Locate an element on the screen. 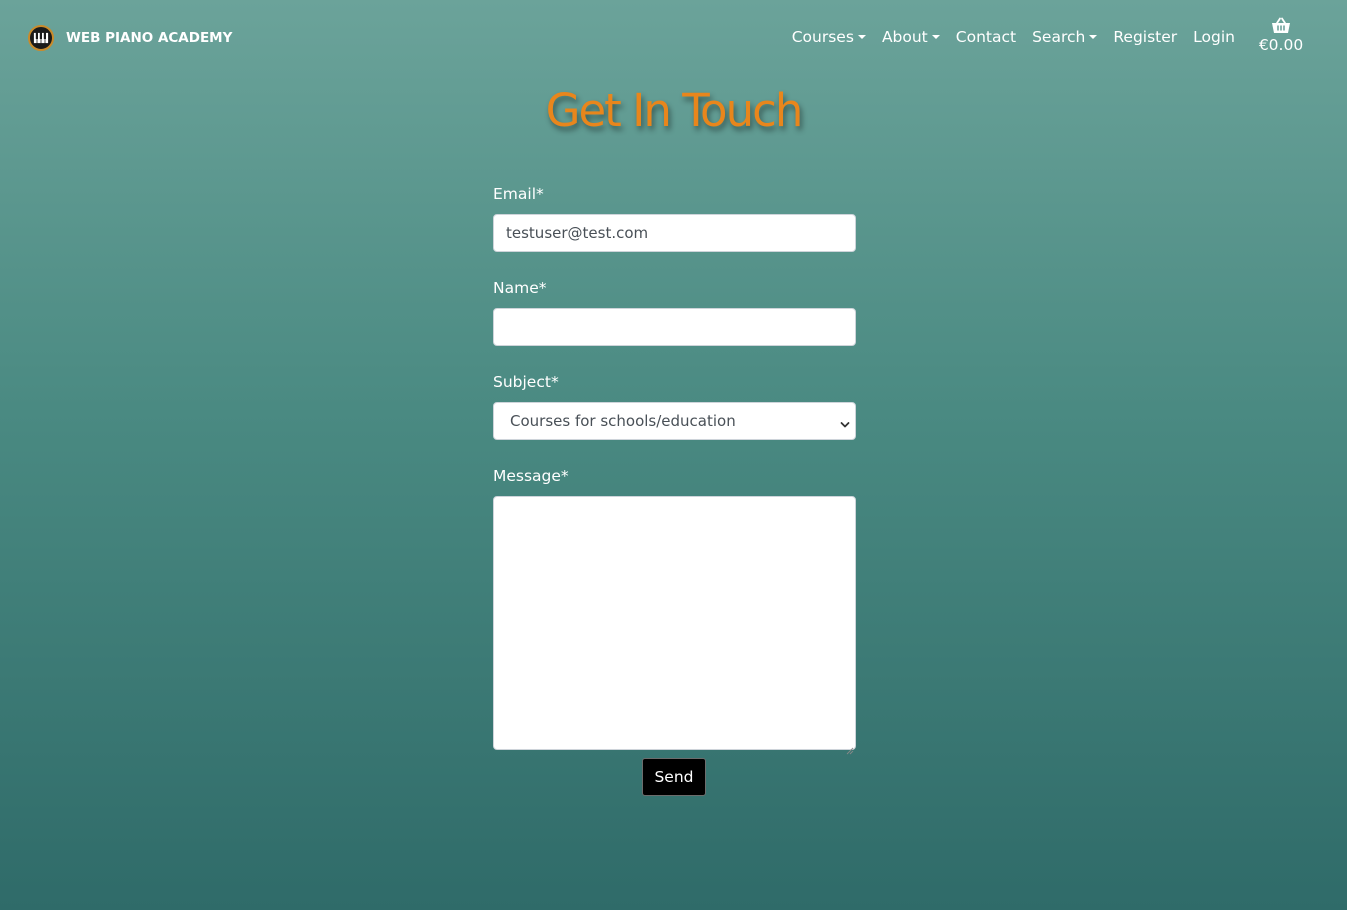  nav-about: About is located at coordinates (911, 37).